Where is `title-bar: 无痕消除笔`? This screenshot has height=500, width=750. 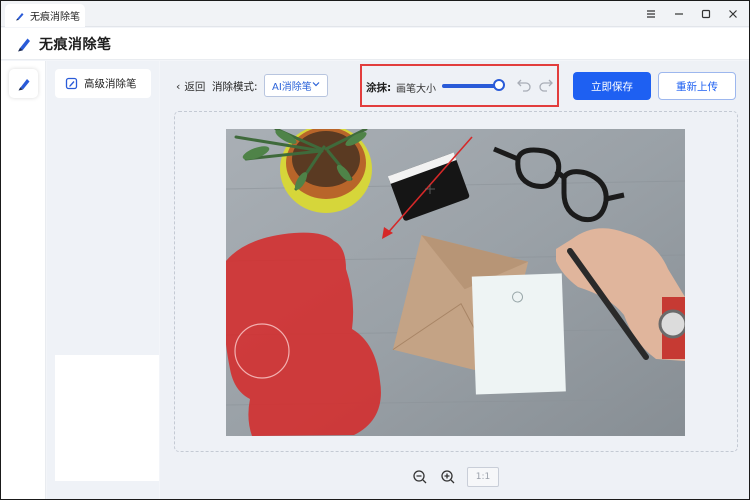
title-bar: 无痕消除笔 is located at coordinates (375, 14).